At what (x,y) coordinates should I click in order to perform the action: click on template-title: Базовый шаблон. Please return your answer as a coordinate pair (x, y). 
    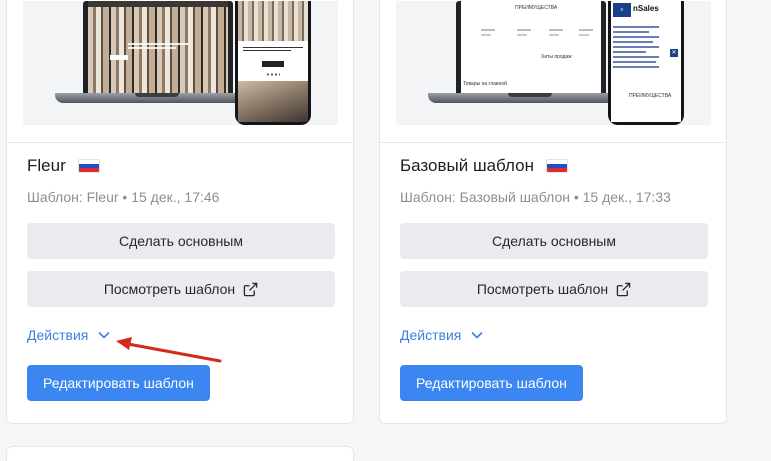
    Looking at the image, I should click on (467, 165).